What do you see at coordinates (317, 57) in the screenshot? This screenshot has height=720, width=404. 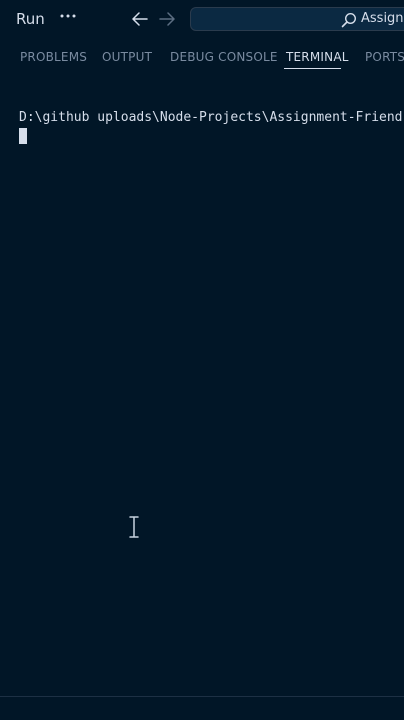 I see `tab-terminal: TERMINAL` at bounding box center [317, 57].